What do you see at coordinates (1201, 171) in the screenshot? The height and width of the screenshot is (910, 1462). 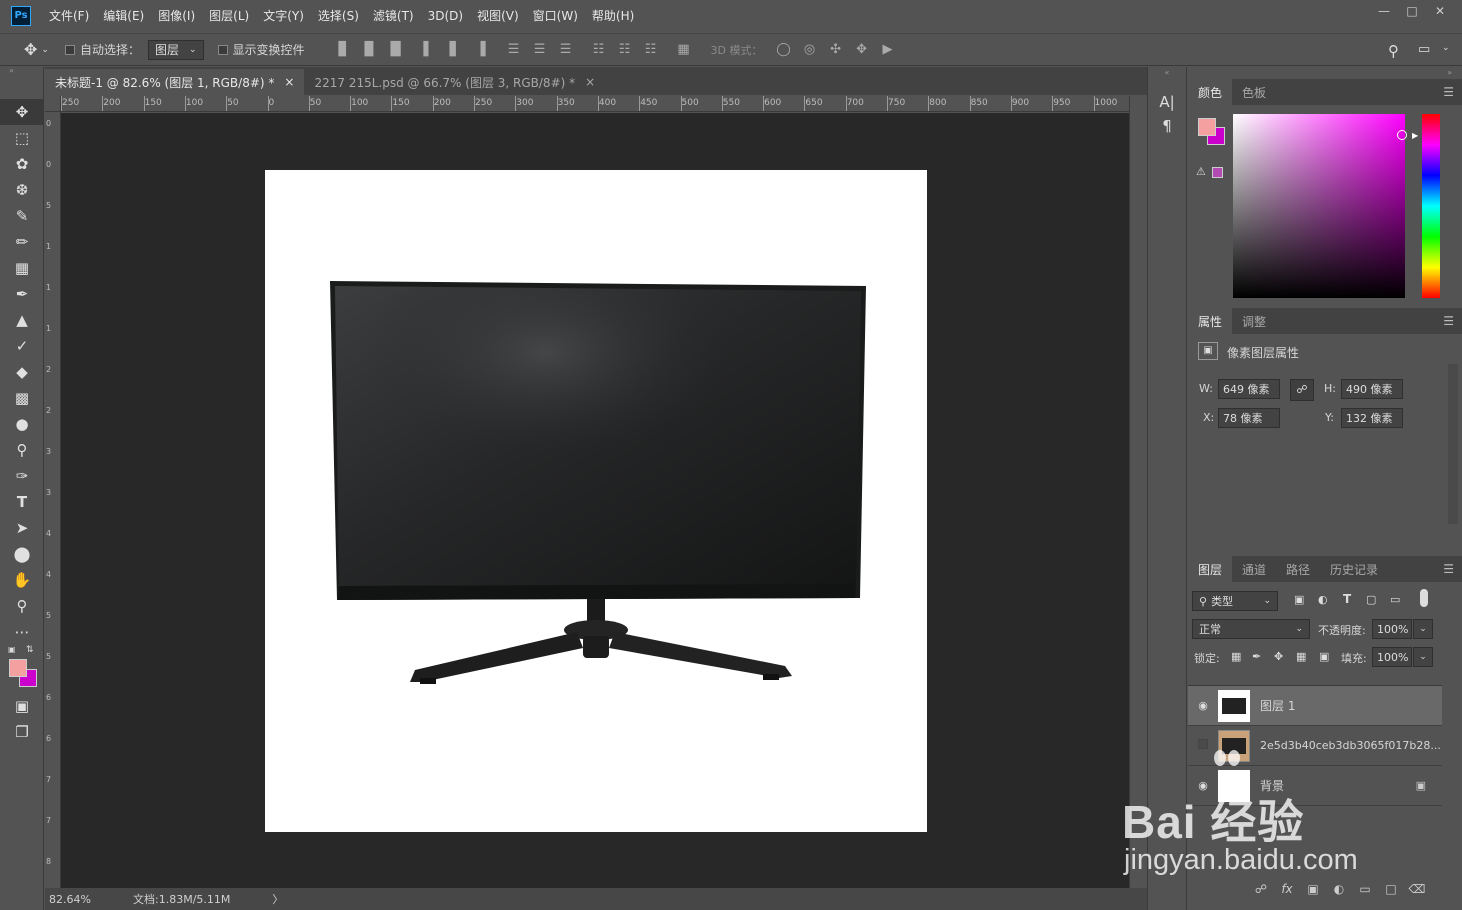 I see `gamut-warning-icon: ⚠` at bounding box center [1201, 171].